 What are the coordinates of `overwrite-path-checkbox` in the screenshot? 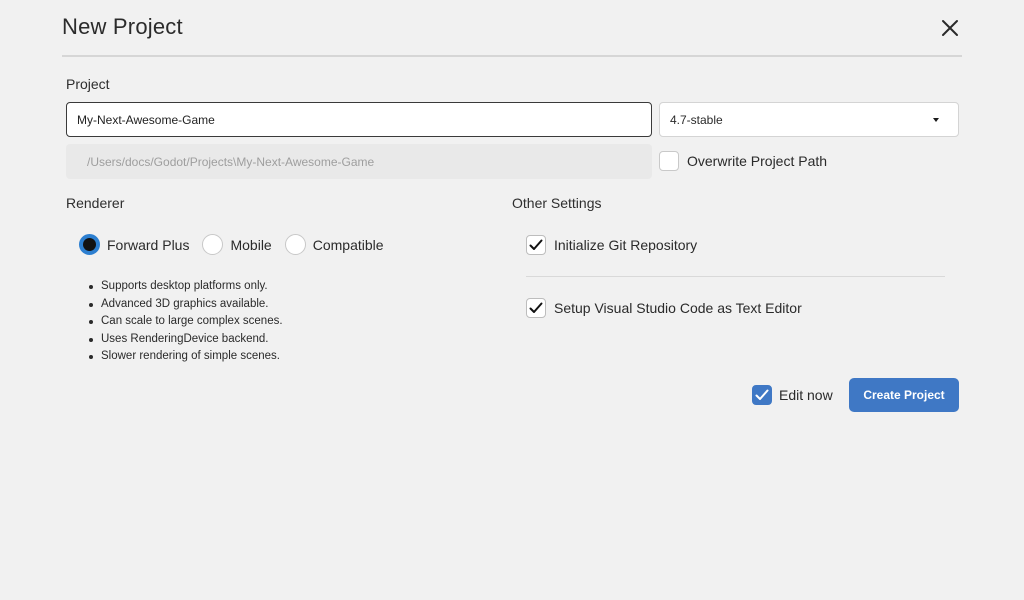 It's located at (669, 161).